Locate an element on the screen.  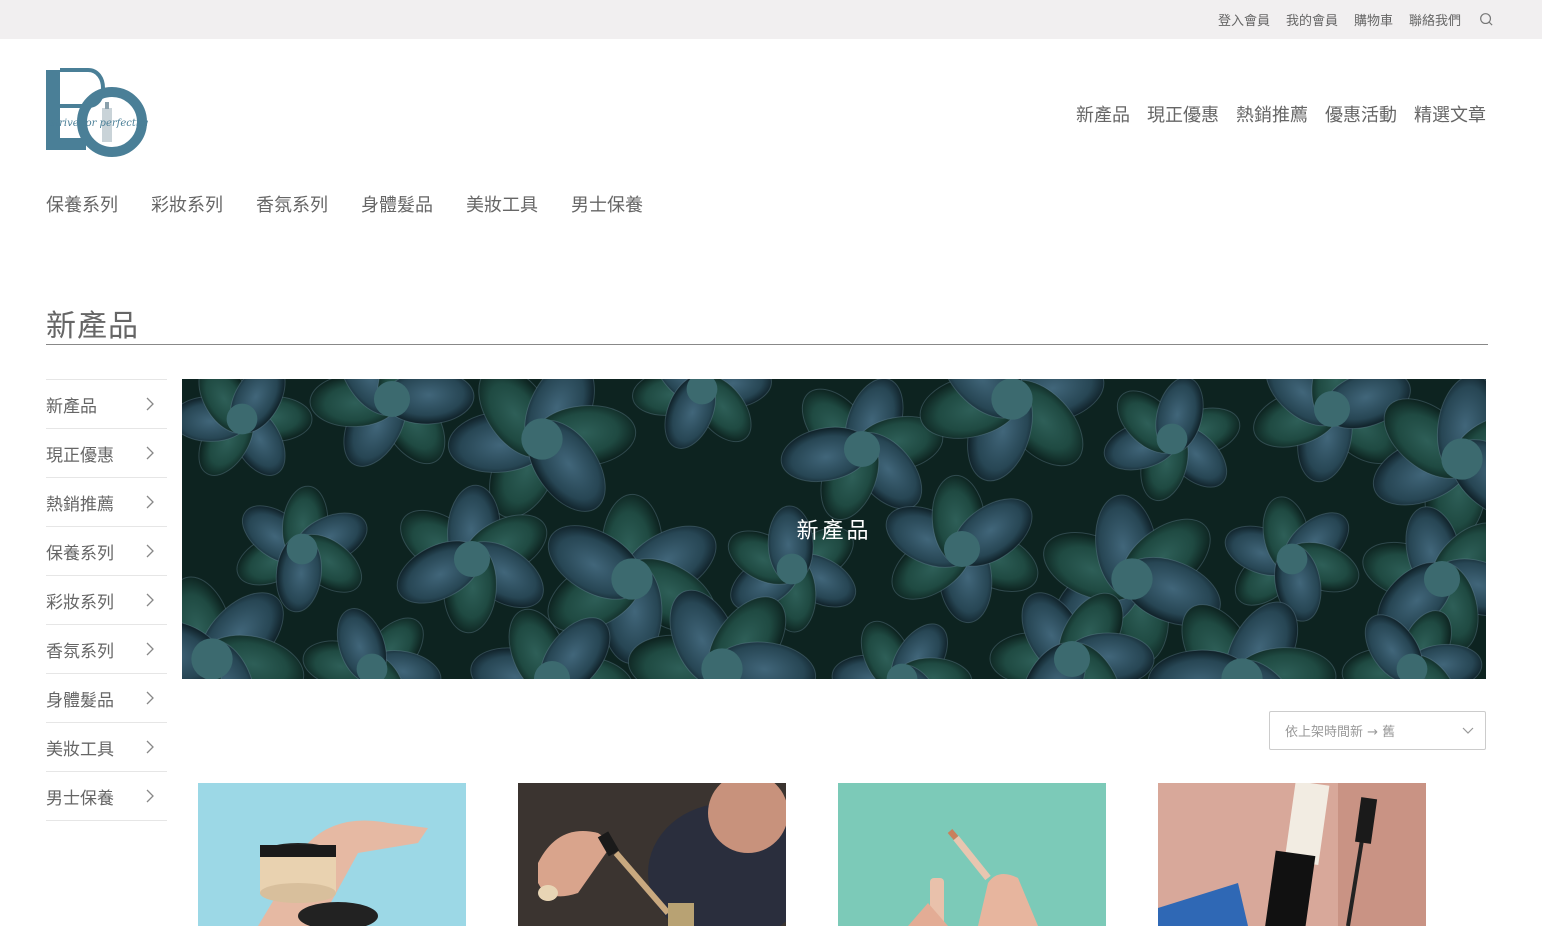
banner-title: 新產品 is located at coordinates (834, 531).